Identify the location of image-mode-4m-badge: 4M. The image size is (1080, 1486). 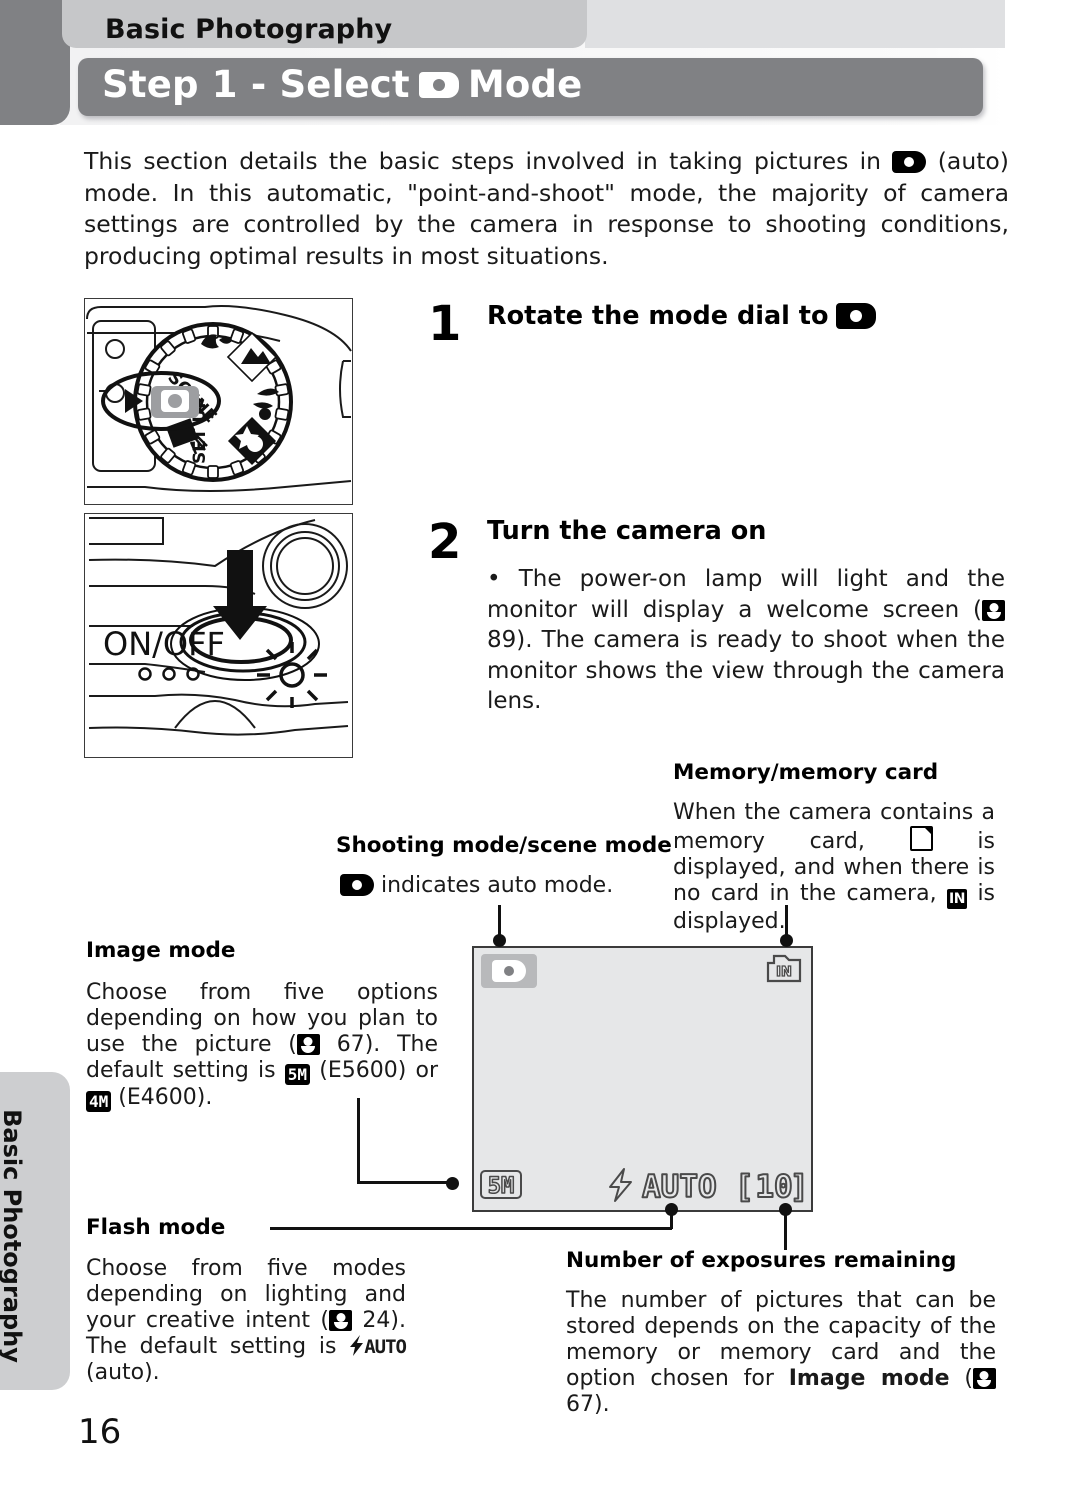
(99, 1101).